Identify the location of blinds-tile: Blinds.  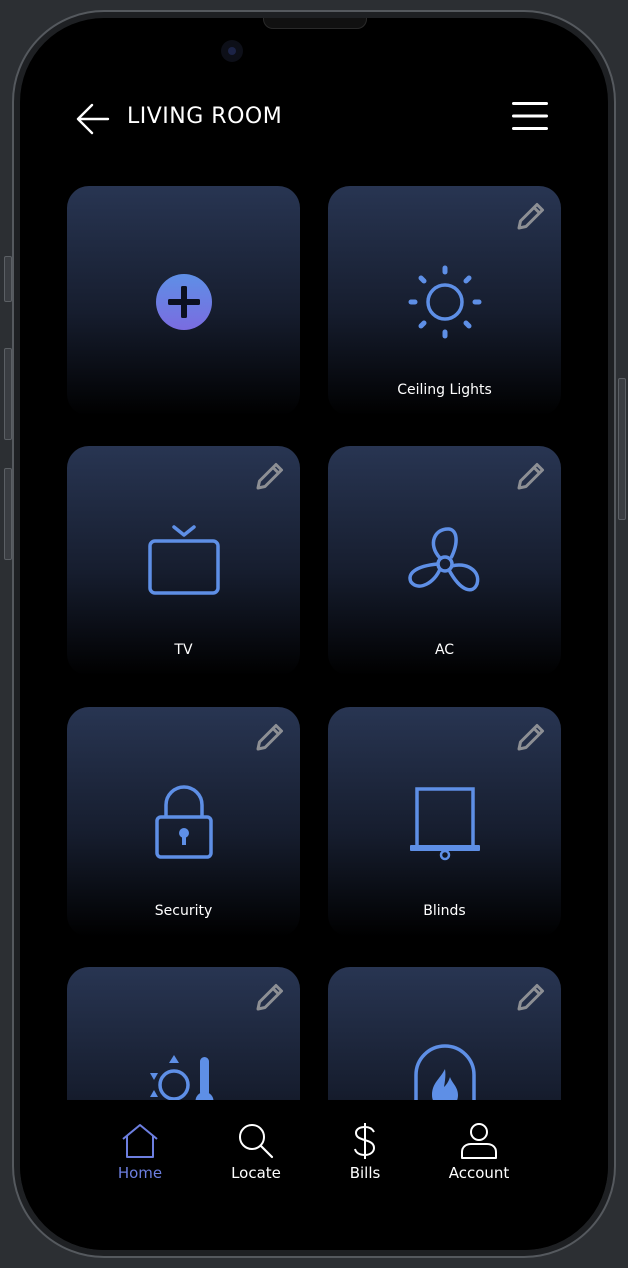
(444, 822).